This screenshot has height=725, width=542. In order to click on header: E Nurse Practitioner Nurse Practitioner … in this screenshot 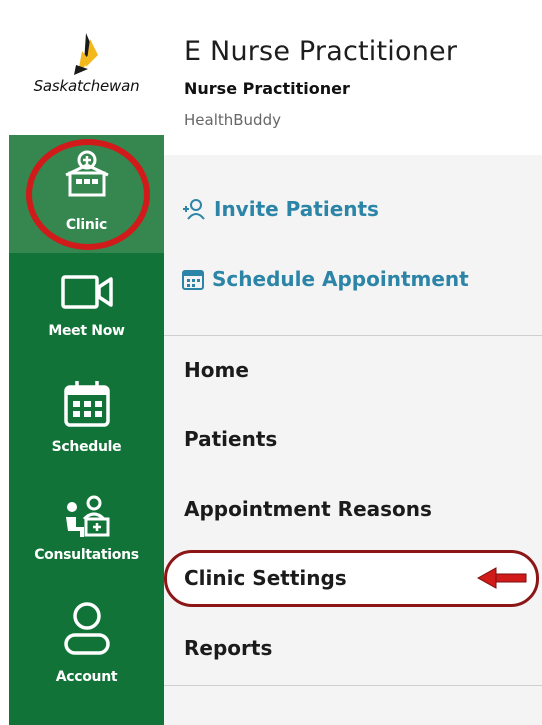, I will do `click(353, 82)`.